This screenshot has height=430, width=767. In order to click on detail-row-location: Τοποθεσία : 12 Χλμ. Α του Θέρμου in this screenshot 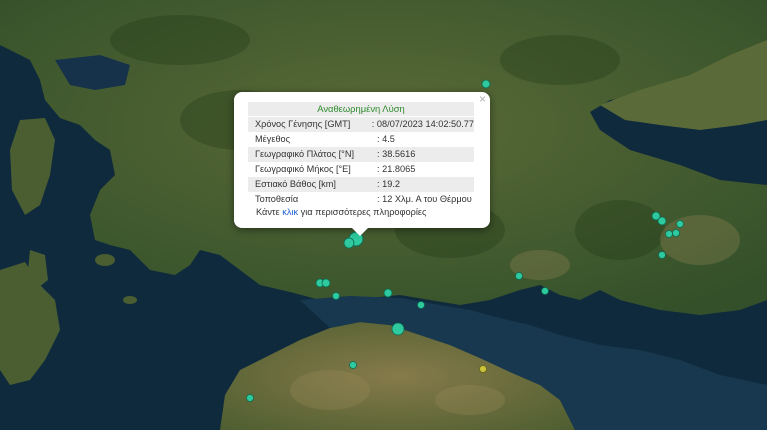, I will do `click(361, 199)`.